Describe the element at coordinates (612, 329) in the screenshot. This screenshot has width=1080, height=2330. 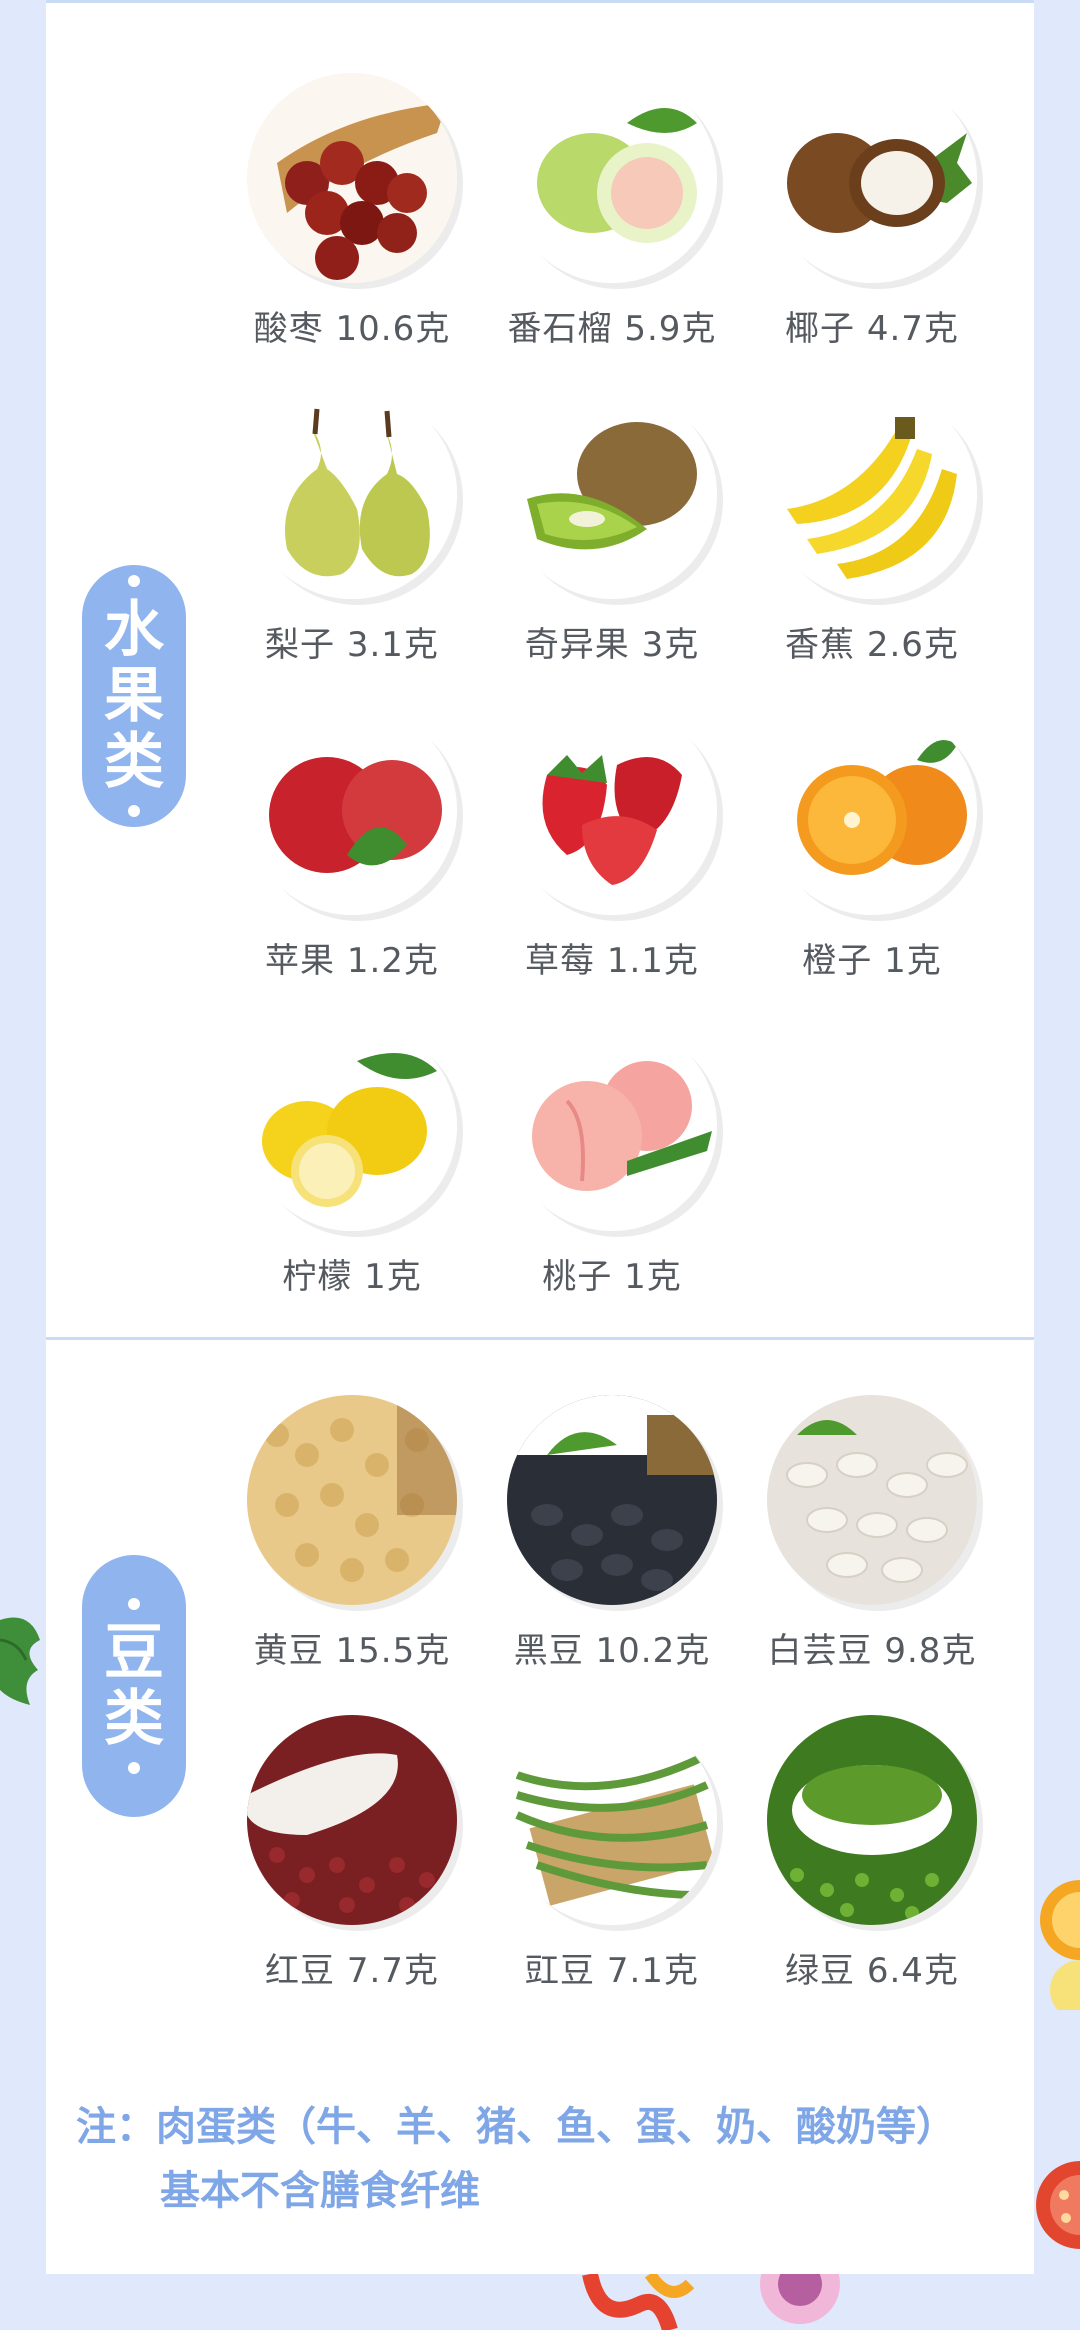
I see `fruit-label: 番石榴 5.9克` at that location.